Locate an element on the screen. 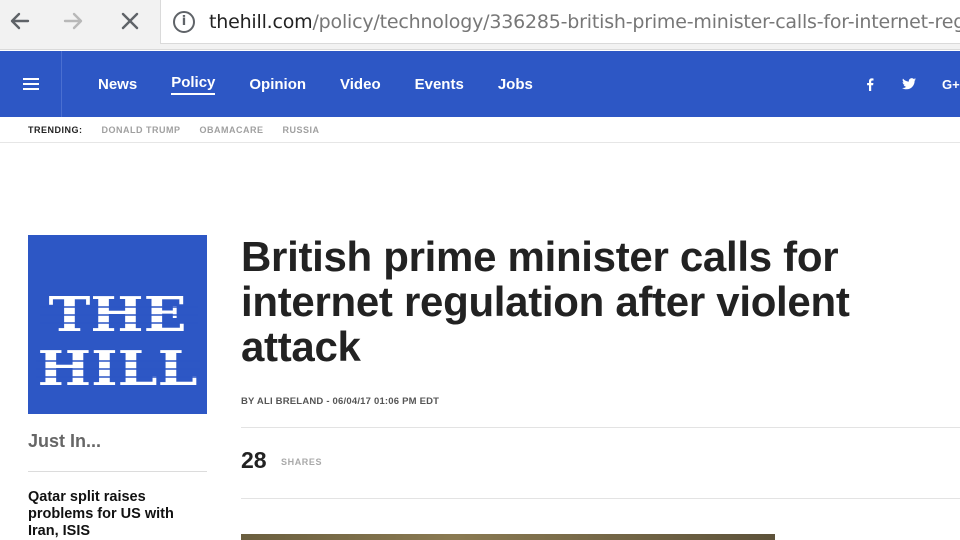 The width and height of the screenshot is (960, 540). article-hero-image is located at coordinates (508, 537).